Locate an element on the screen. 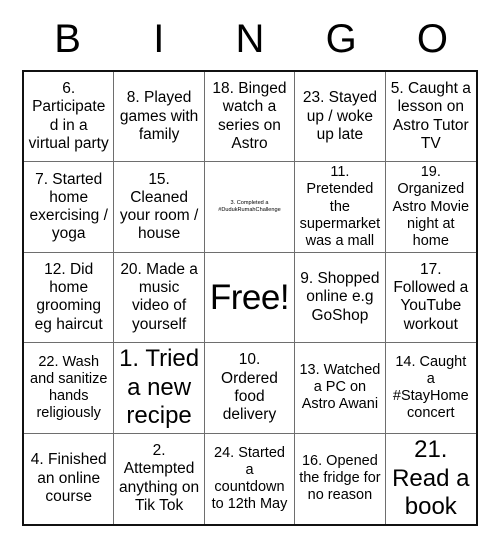 This screenshot has height=544, width=500. bingo-cell: 11. Pretended the supermarket was a mall is located at coordinates (340, 207).